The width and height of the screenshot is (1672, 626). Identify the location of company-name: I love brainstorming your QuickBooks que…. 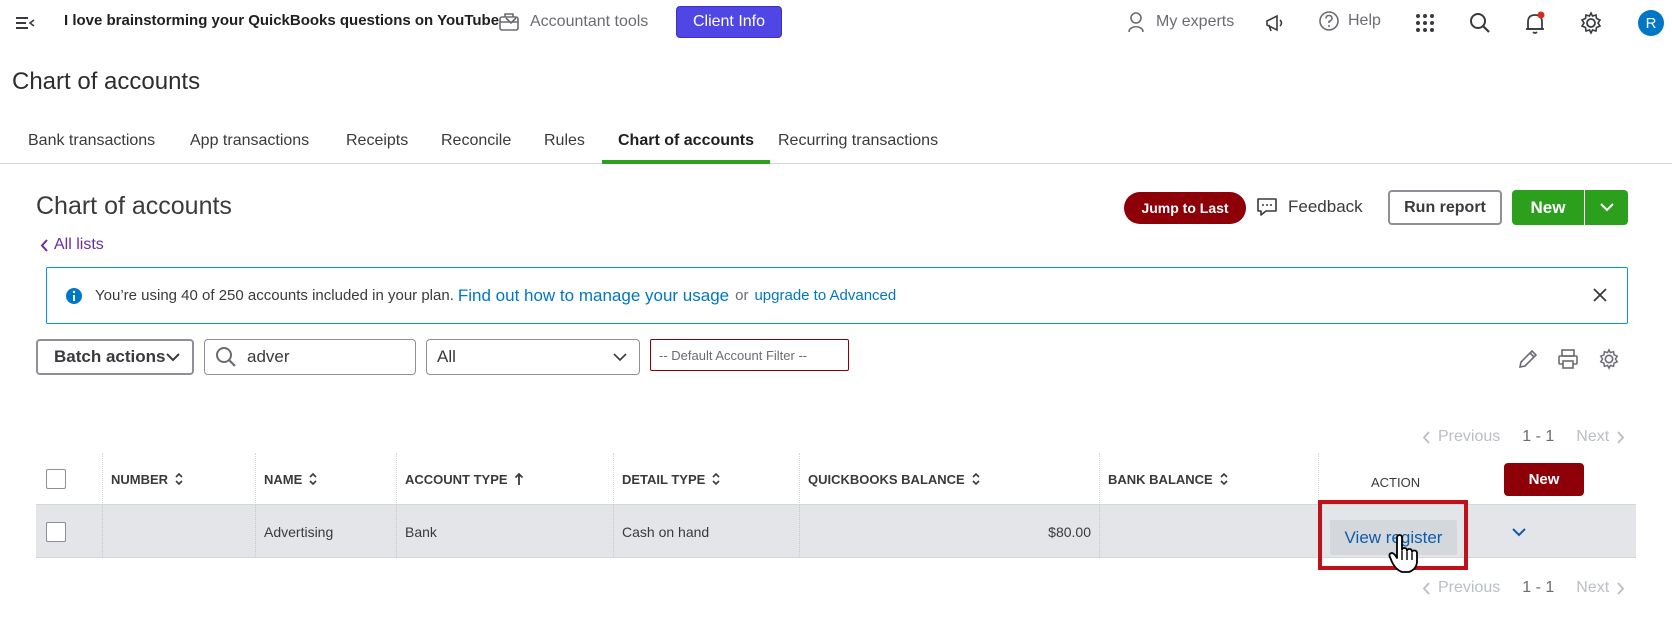
(282, 20).